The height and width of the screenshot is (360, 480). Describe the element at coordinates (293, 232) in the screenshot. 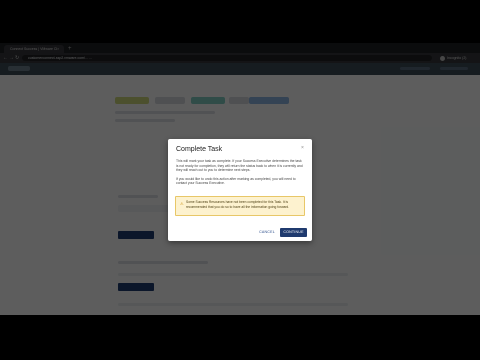

I see `continue-button: CONTINUE` at that location.